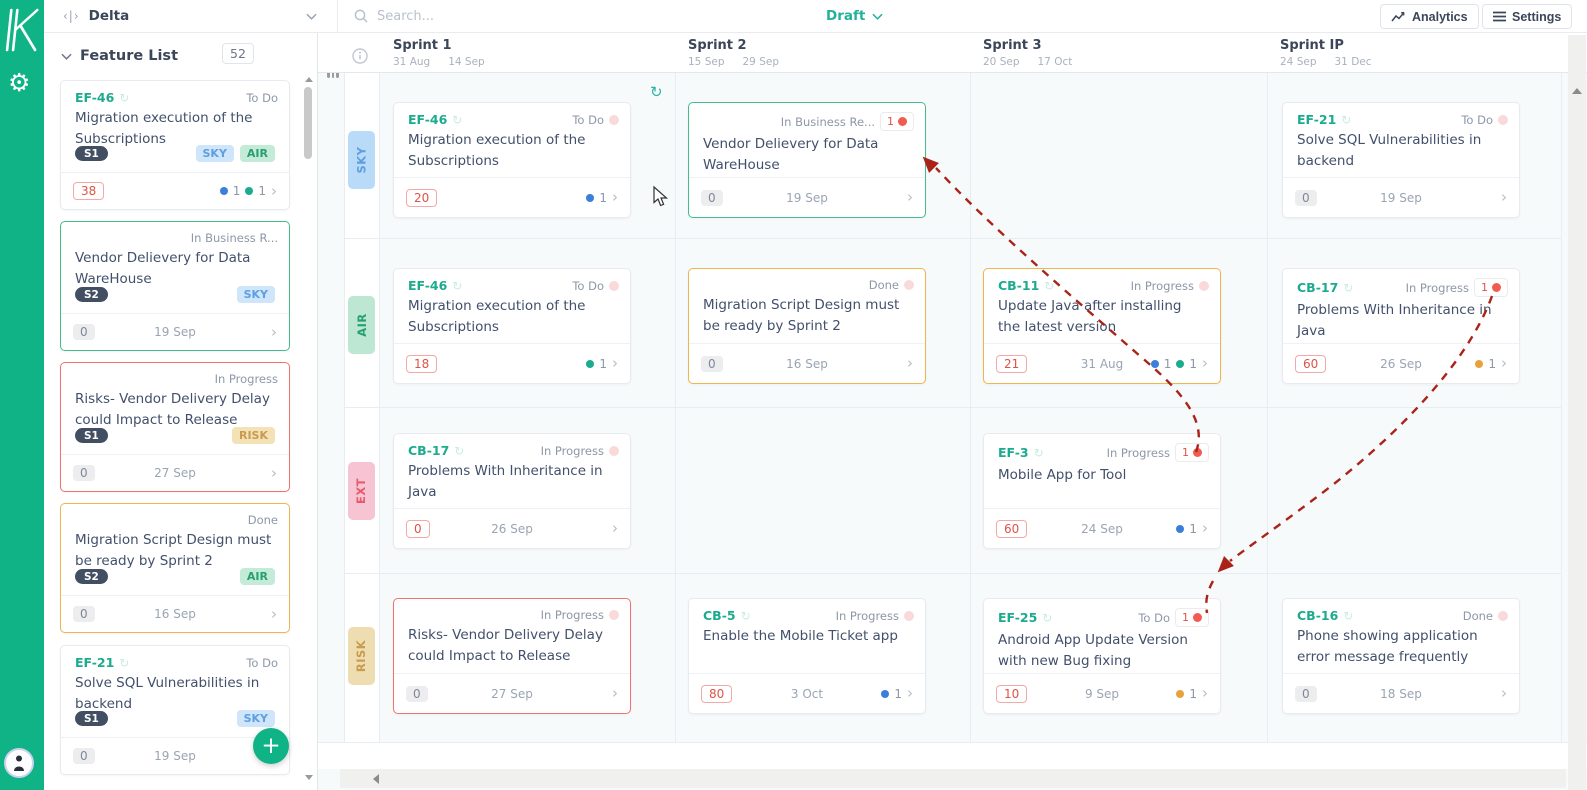 The height and width of the screenshot is (790, 1587). I want to click on chevron-down-icon, so click(877, 16).